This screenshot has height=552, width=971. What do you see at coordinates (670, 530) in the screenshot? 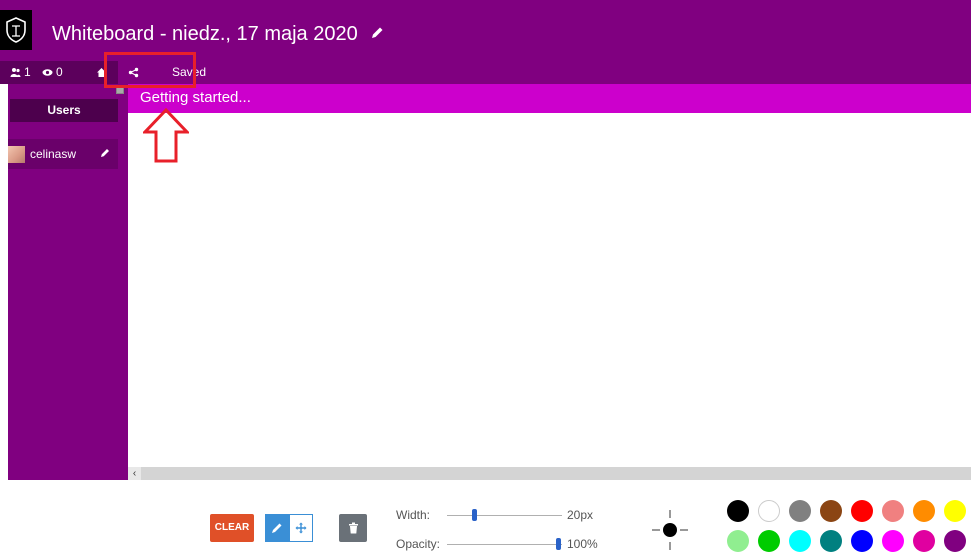
I see `crosshair-icon` at bounding box center [670, 530].